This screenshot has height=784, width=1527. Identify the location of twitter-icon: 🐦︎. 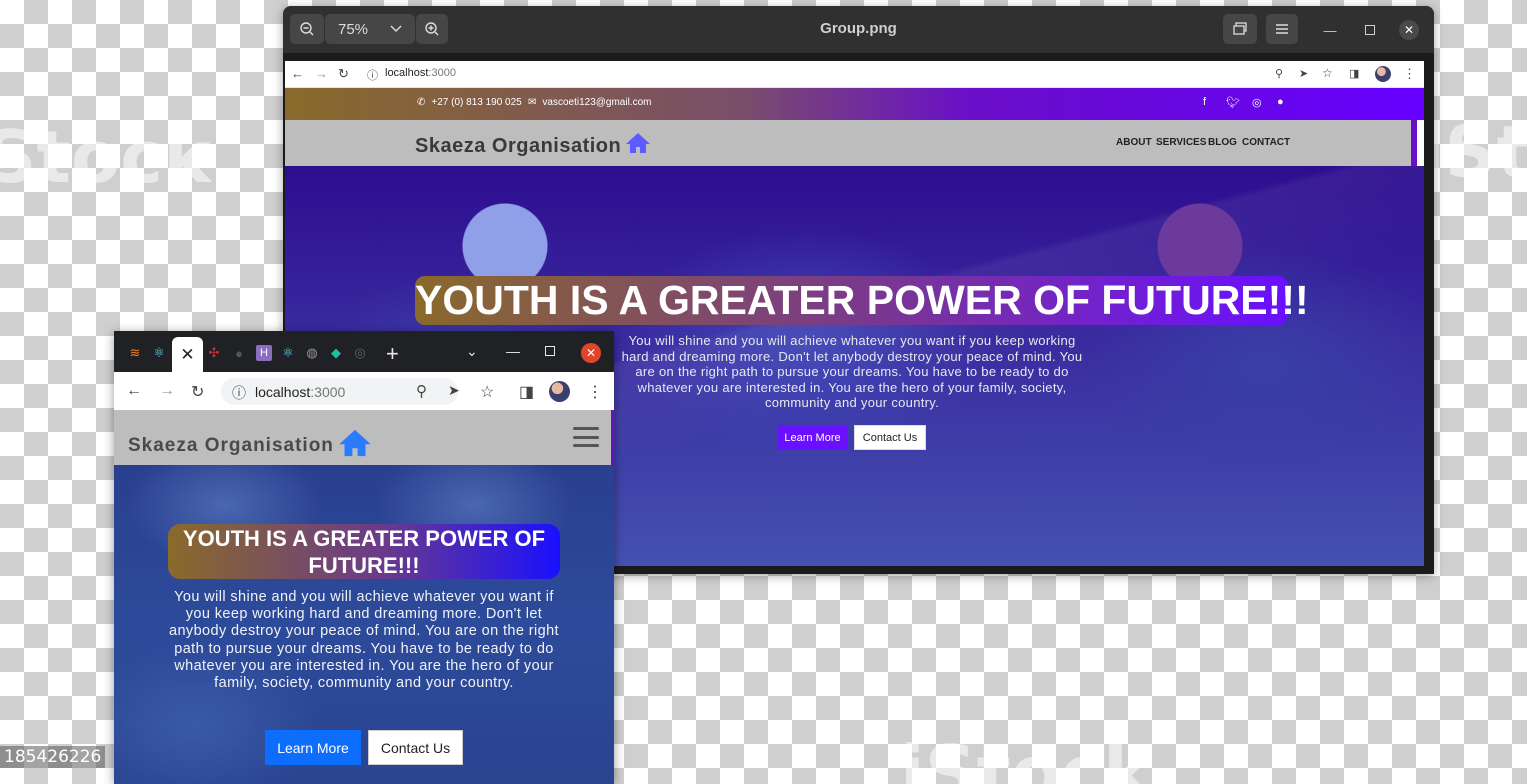
(1233, 102).